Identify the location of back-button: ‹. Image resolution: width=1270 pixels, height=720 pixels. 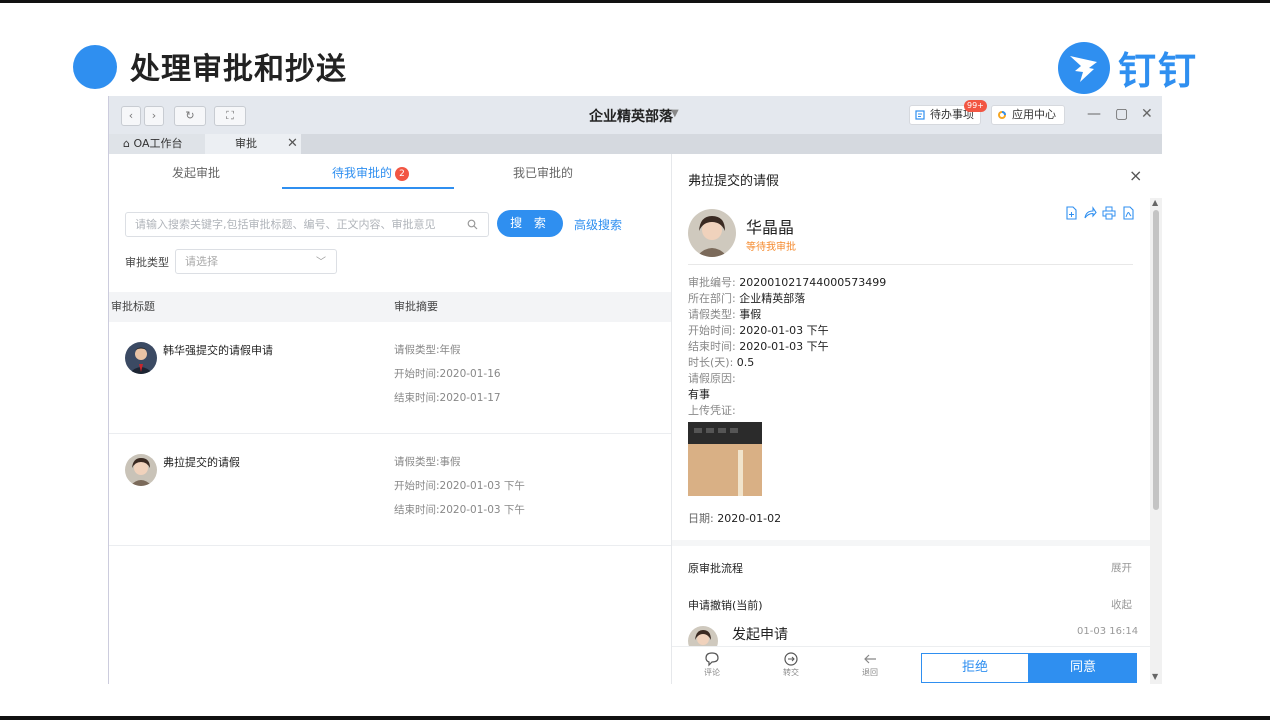
(131, 116).